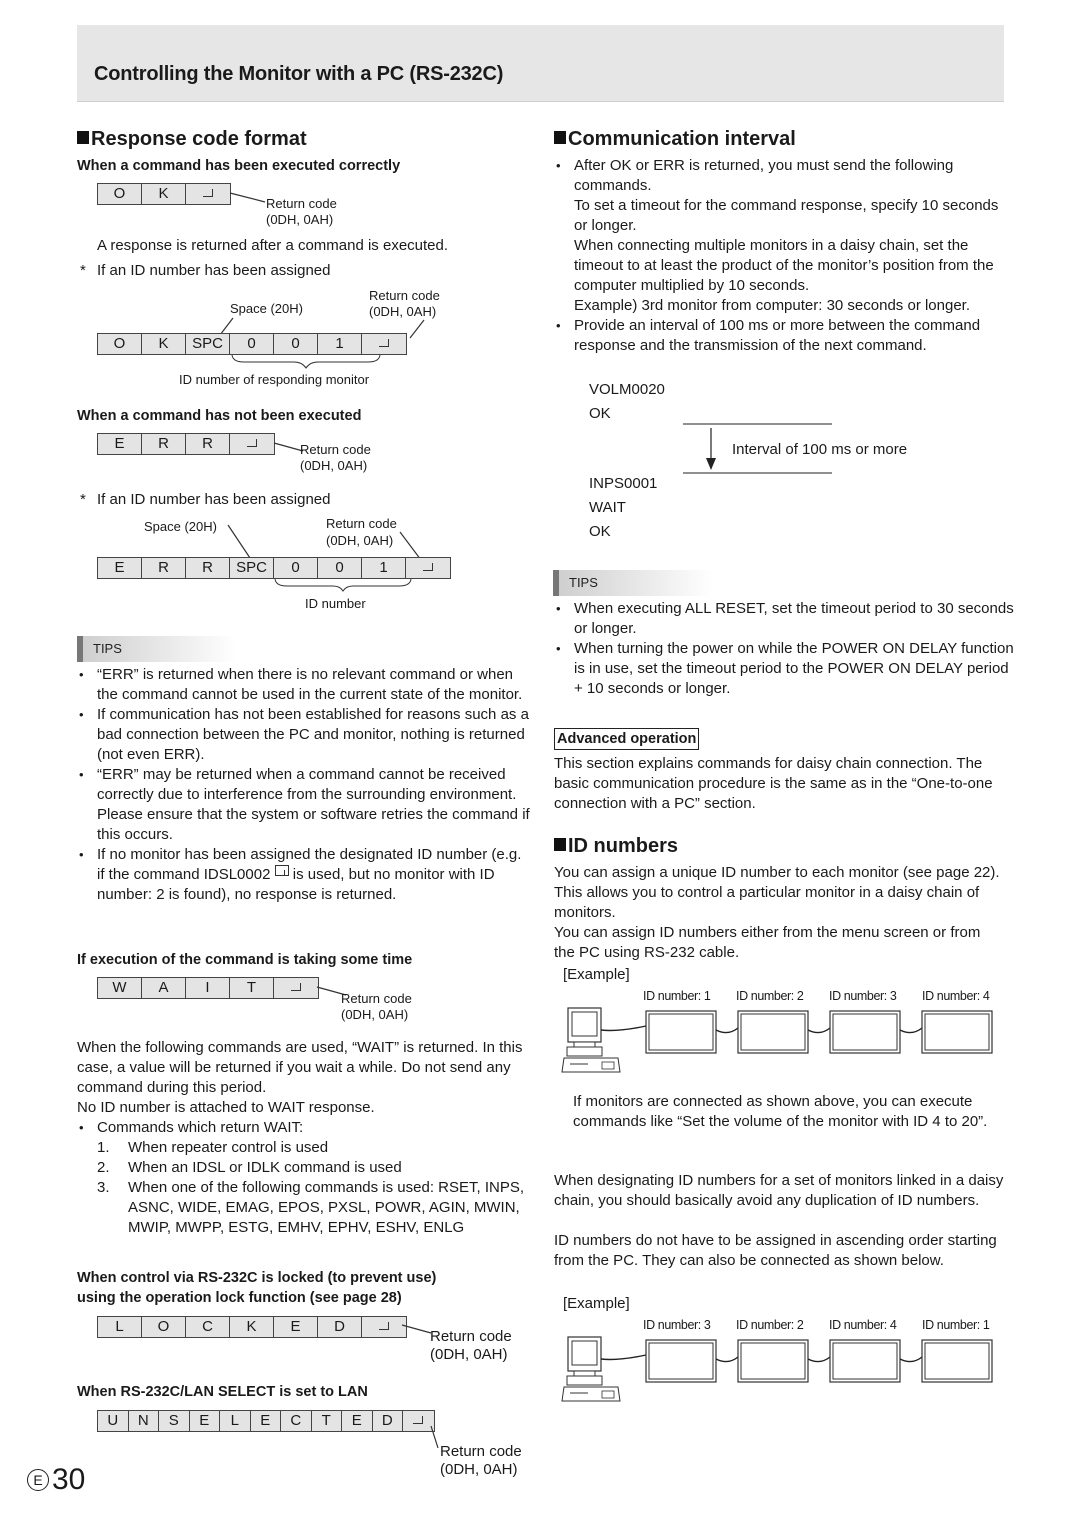 The width and height of the screenshot is (1080, 1527). Describe the element at coordinates (607, 507) in the screenshot. I see `sequence-line: WAIT` at that location.